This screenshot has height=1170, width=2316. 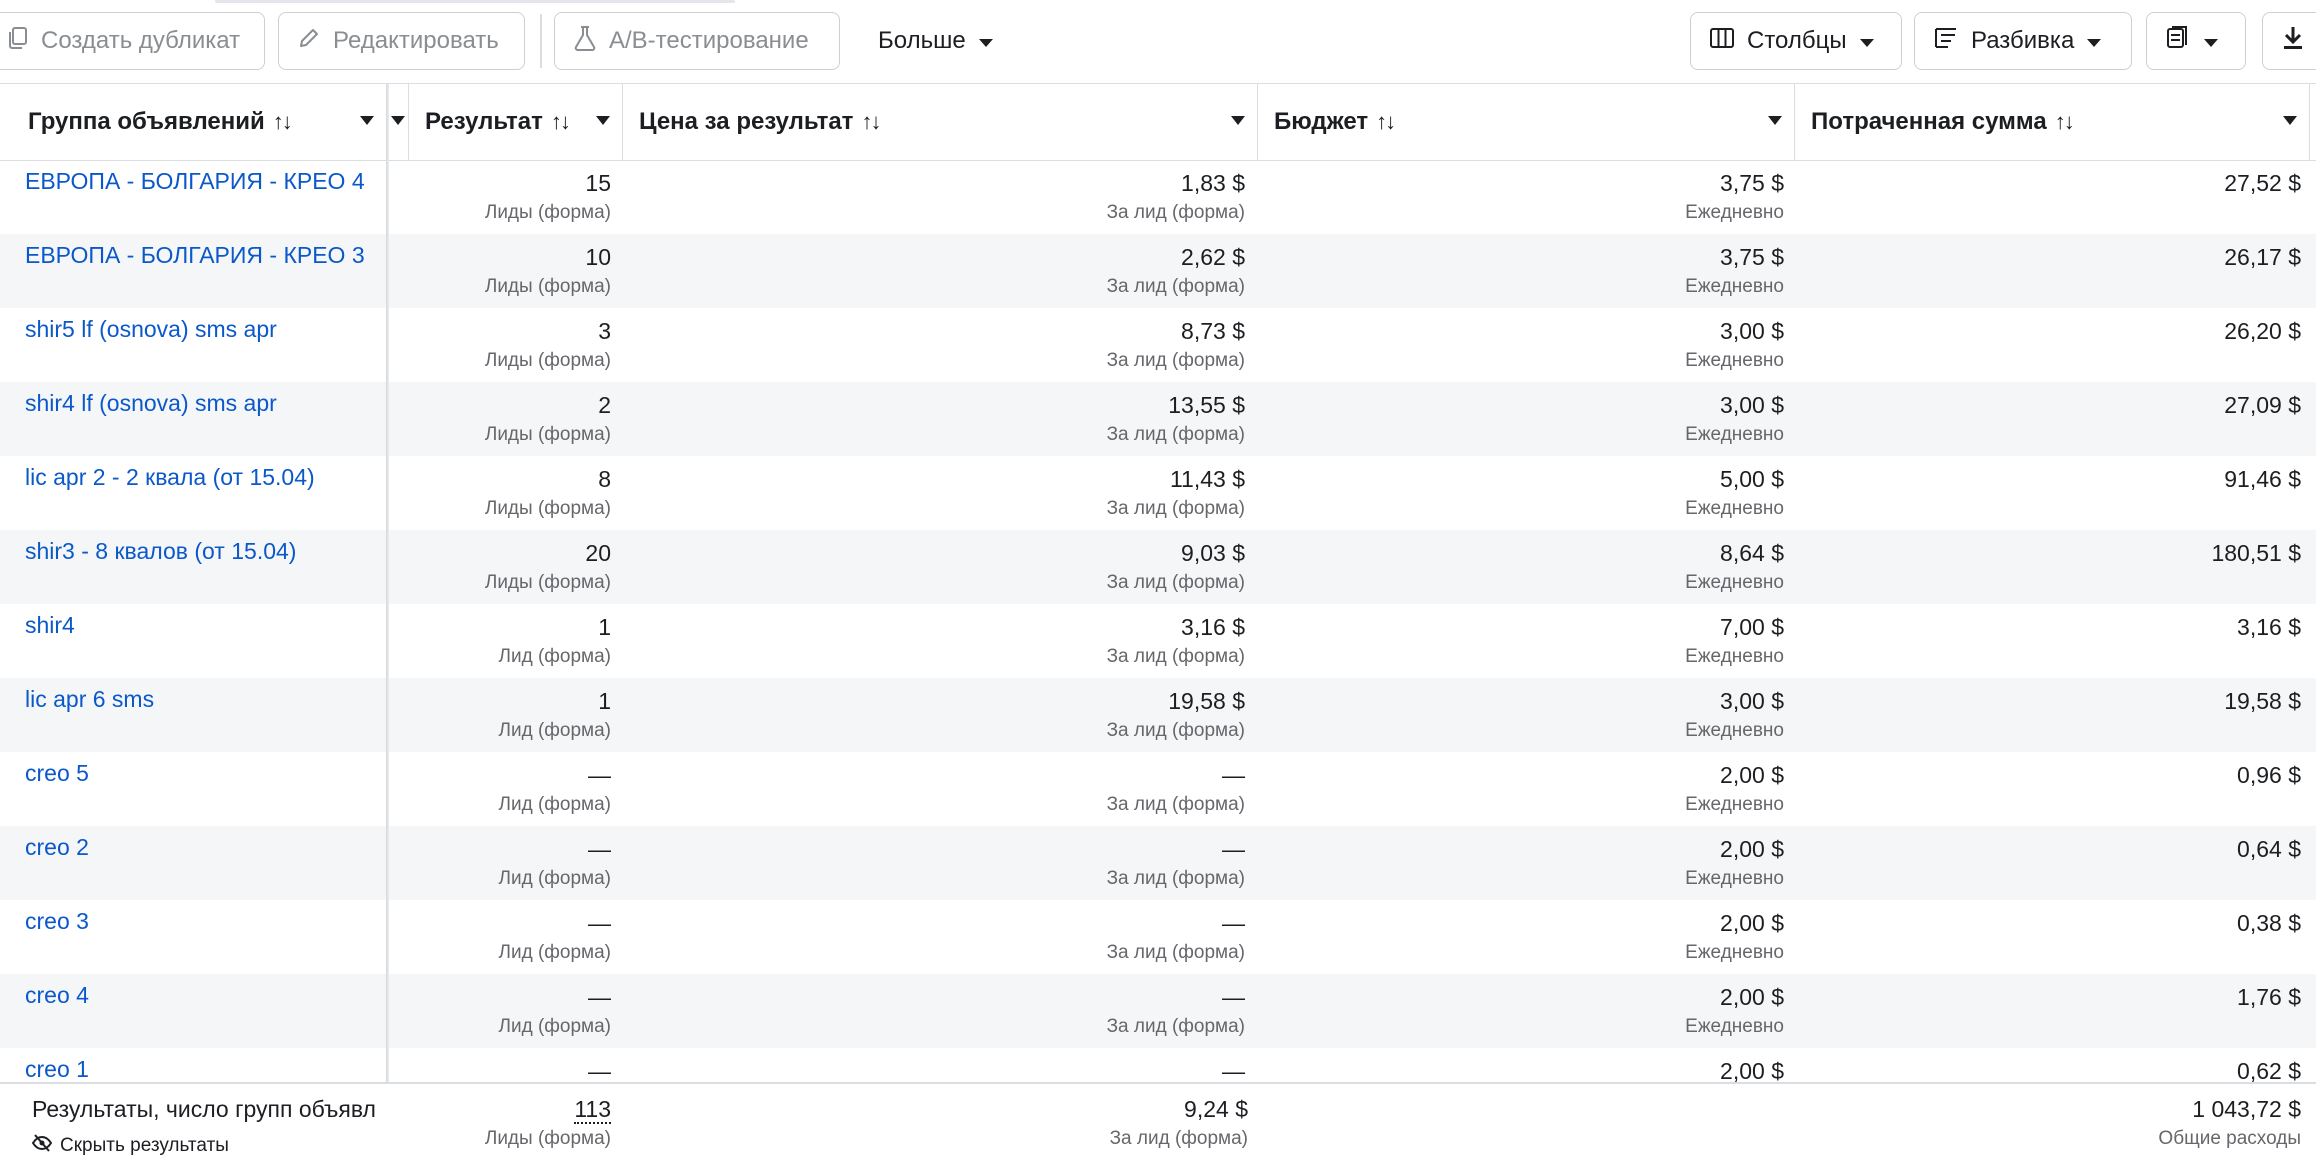 What do you see at coordinates (2269, 627) in the screenshot?
I see `spent-value: 3,16 $` at bounding box center [2269, 627].